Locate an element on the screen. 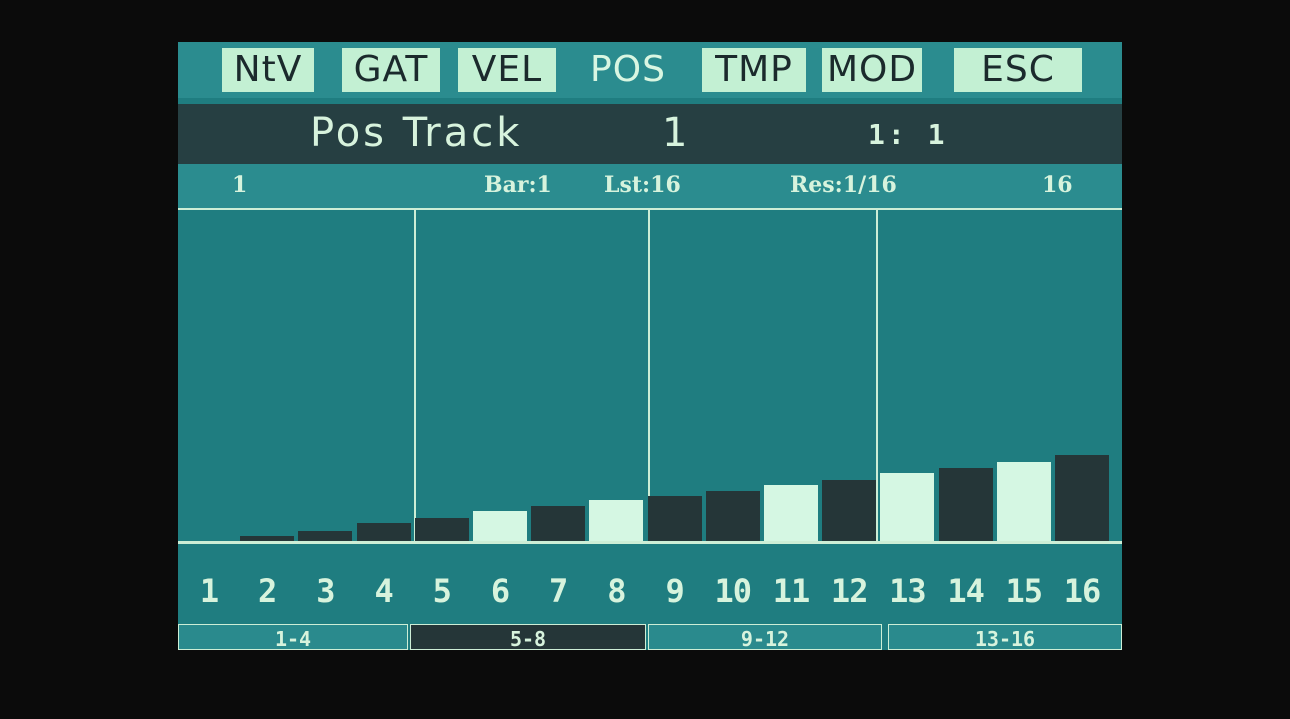 The height and width of the screenshot is (719, 1290). page-13-16: 13-16 is located at coordinates (1005, 637).